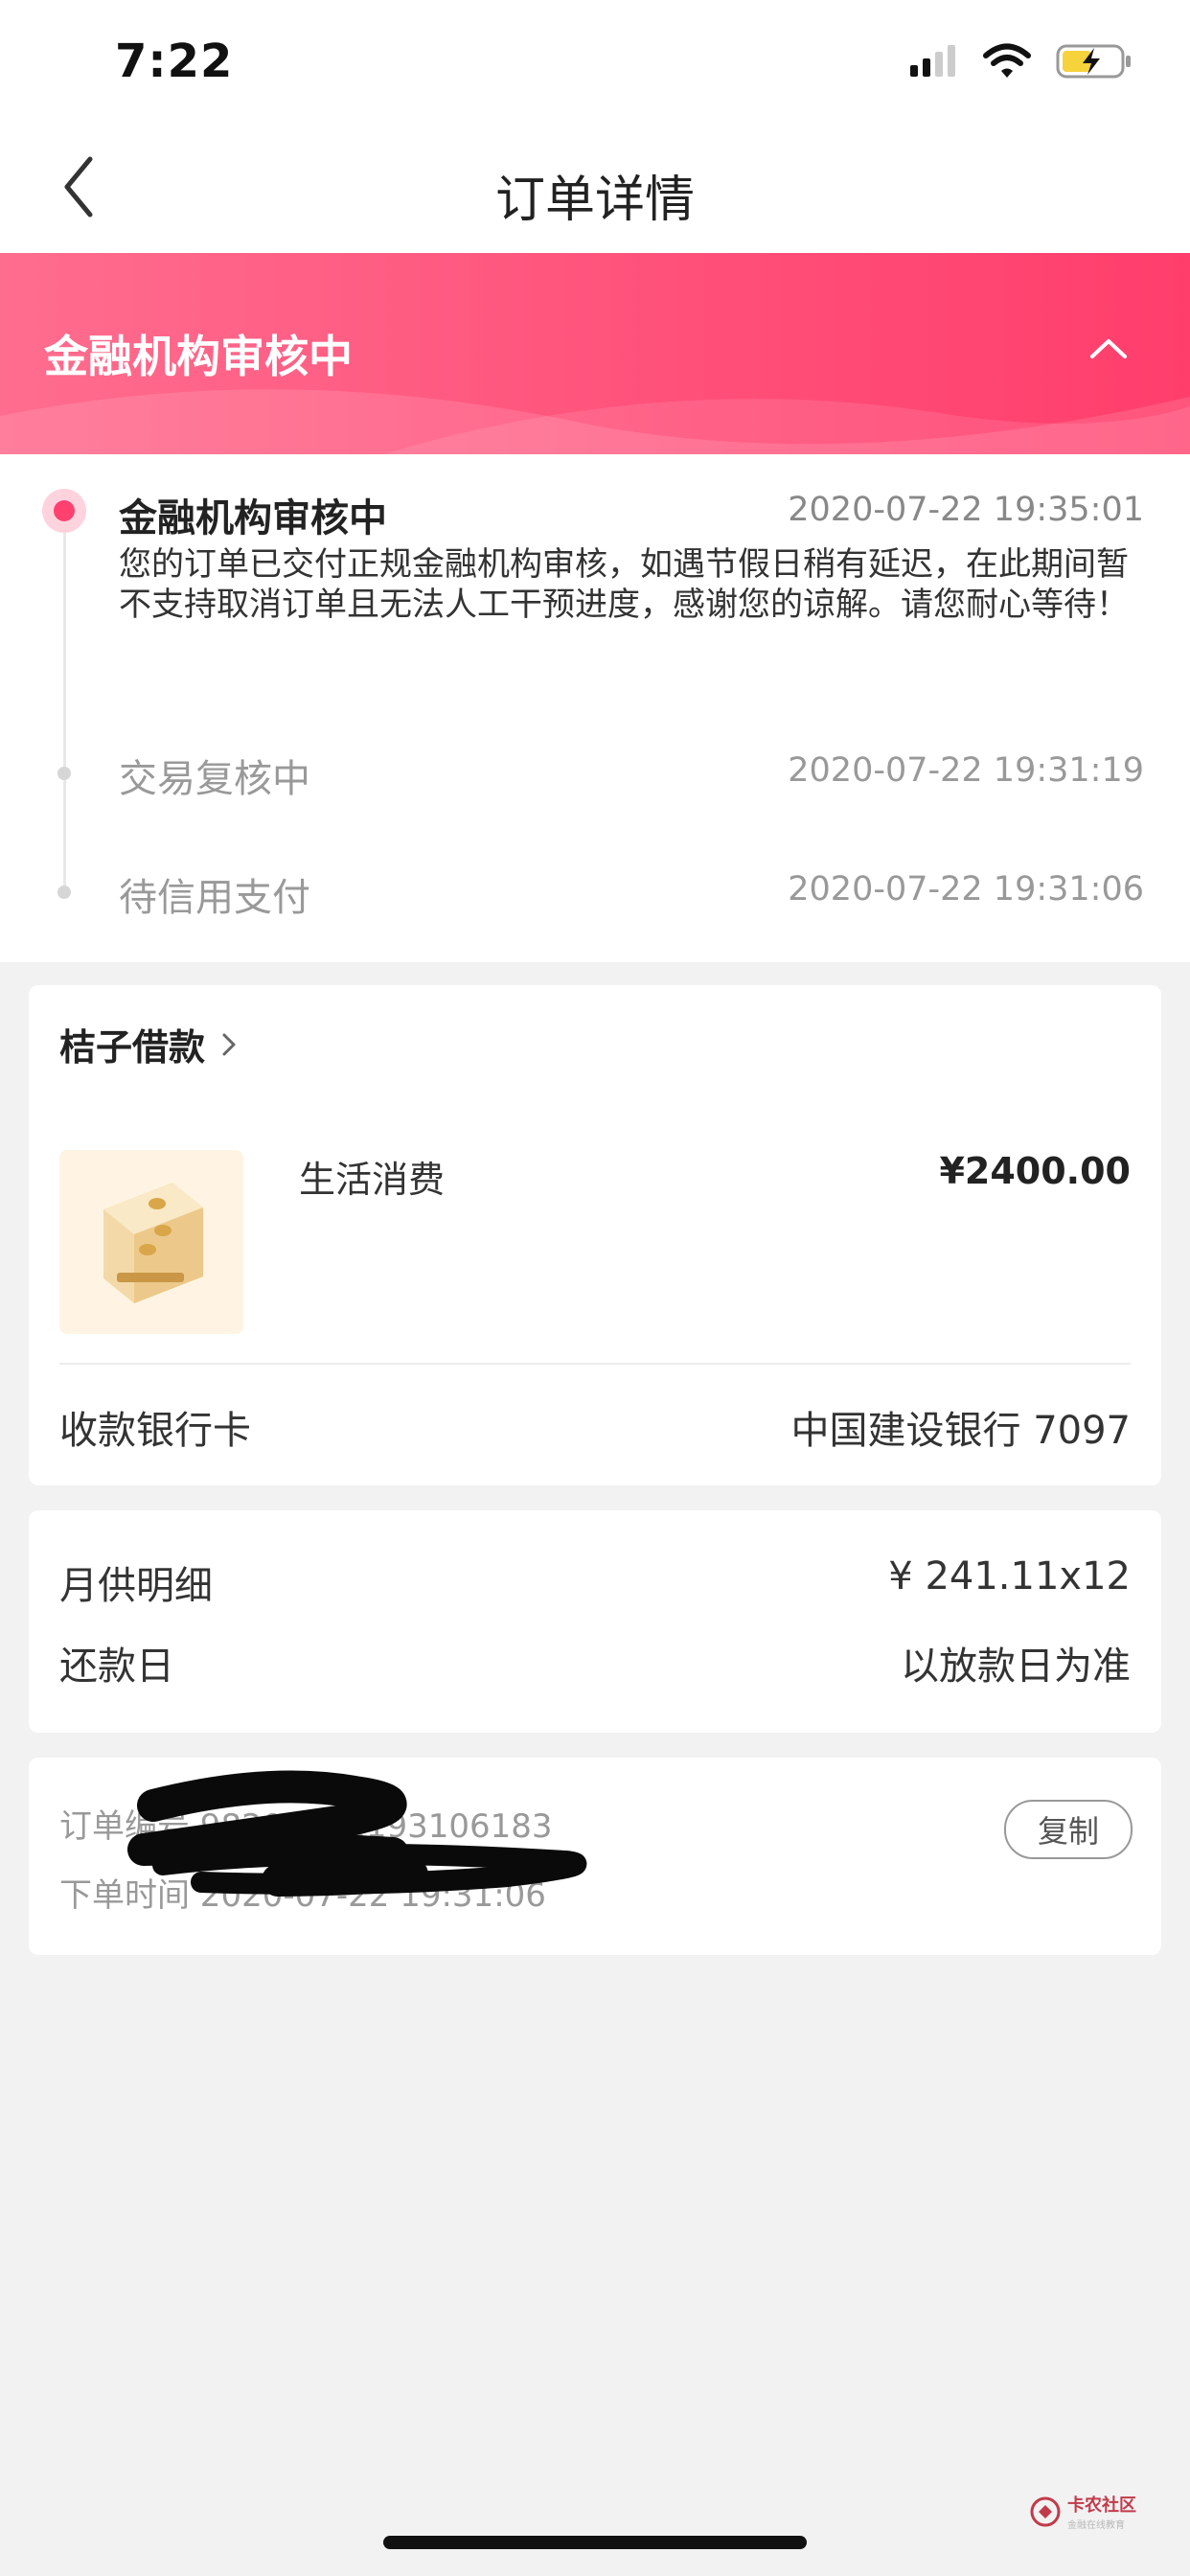 The width and height of the screenshot is (1190, 2576). What do you see at coordinates (966, 770) in the screenshot?
I see `timeline-time: 2020-07-22 19:31:19` at bounding box center [966, 770].